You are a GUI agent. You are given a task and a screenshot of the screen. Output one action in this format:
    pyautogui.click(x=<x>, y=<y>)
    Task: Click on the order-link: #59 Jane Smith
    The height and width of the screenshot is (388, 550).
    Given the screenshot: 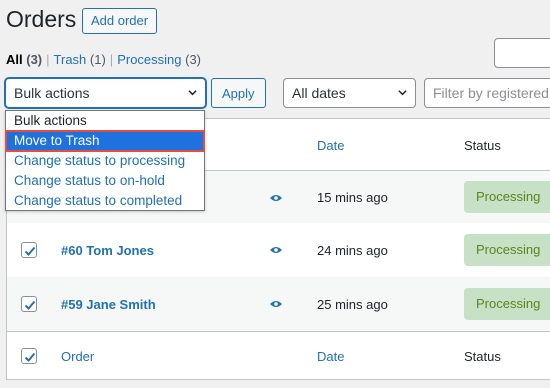 What is the action you would take?
    pyautogui.click(x=108, y=304)
    